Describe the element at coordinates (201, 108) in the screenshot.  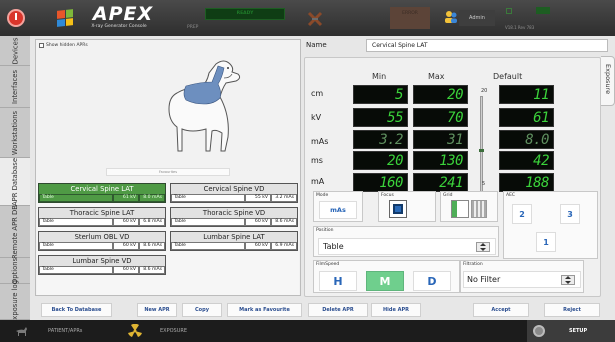
I see `dog-anatomy-diagram` at that location.